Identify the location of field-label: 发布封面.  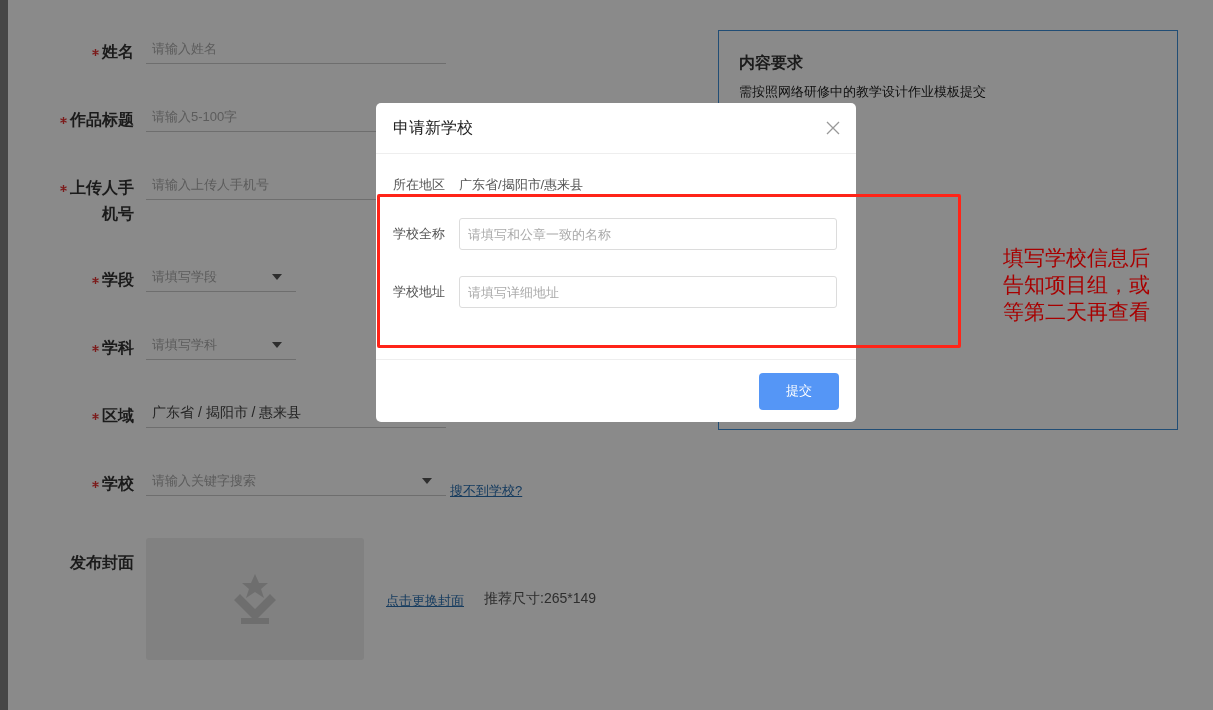
(101, 563).